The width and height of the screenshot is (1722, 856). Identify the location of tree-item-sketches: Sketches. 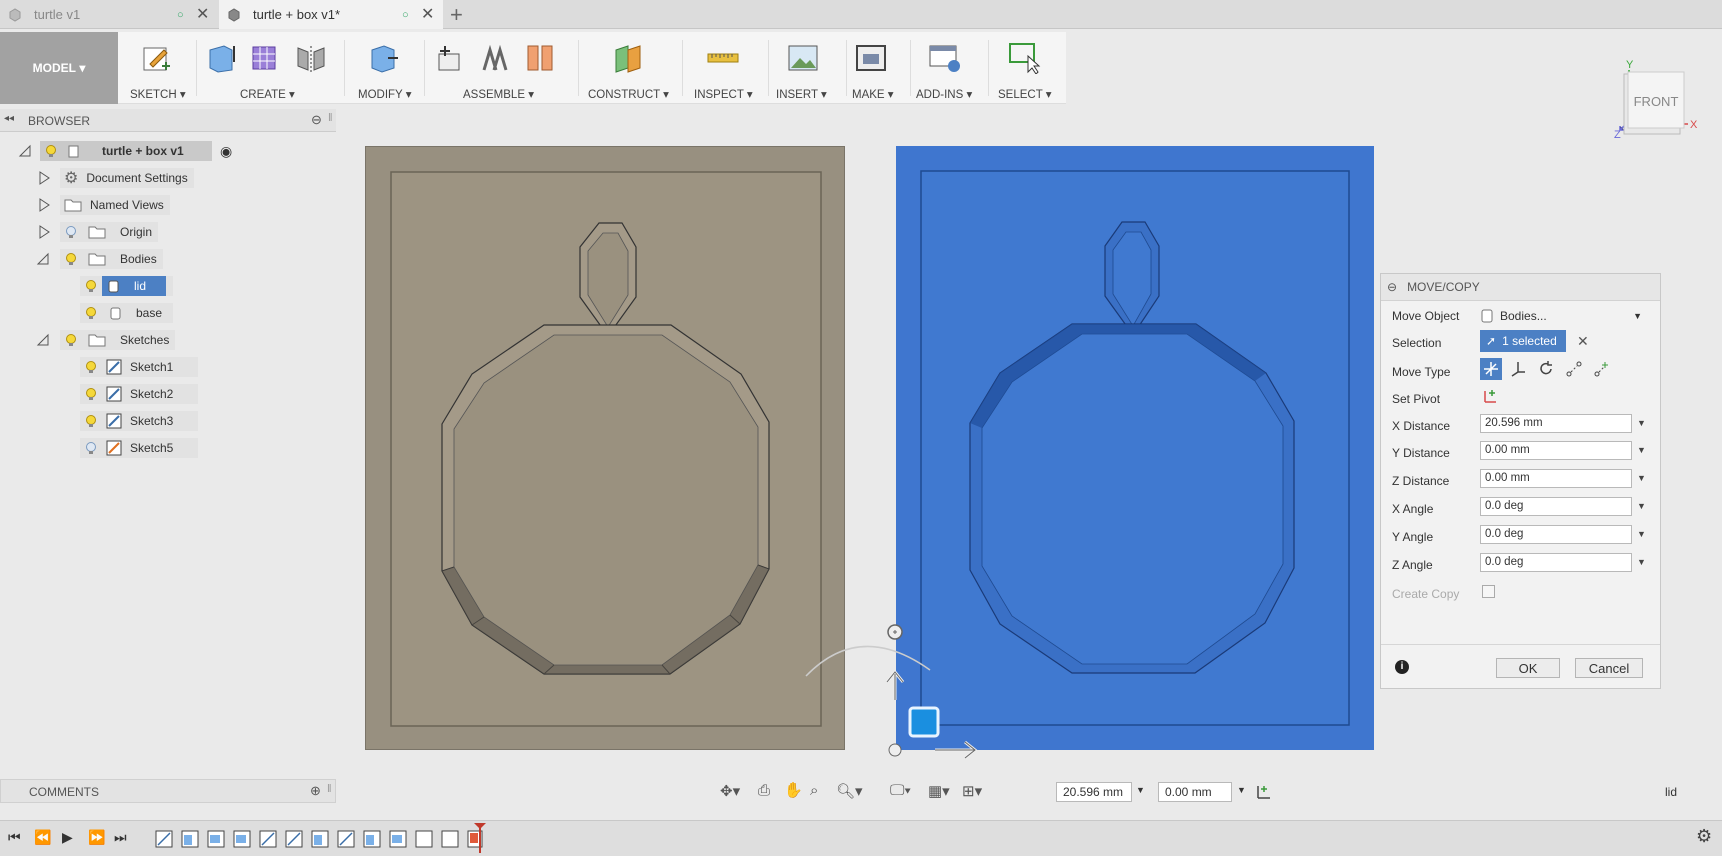
(106, 340).